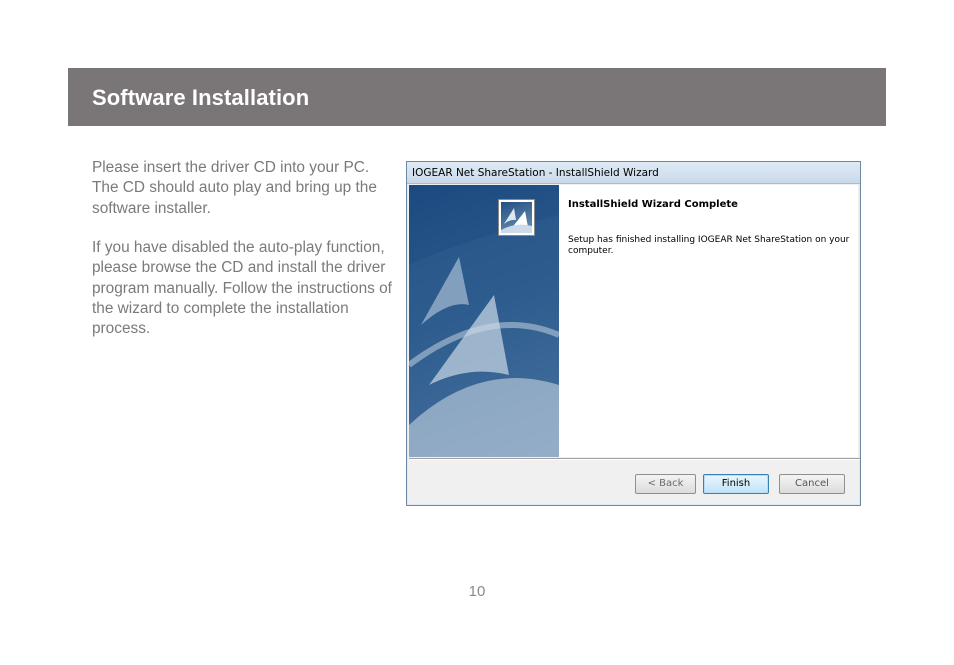 The image size is (954, 665). I want to click on installshield-logo, so click(516, 217).